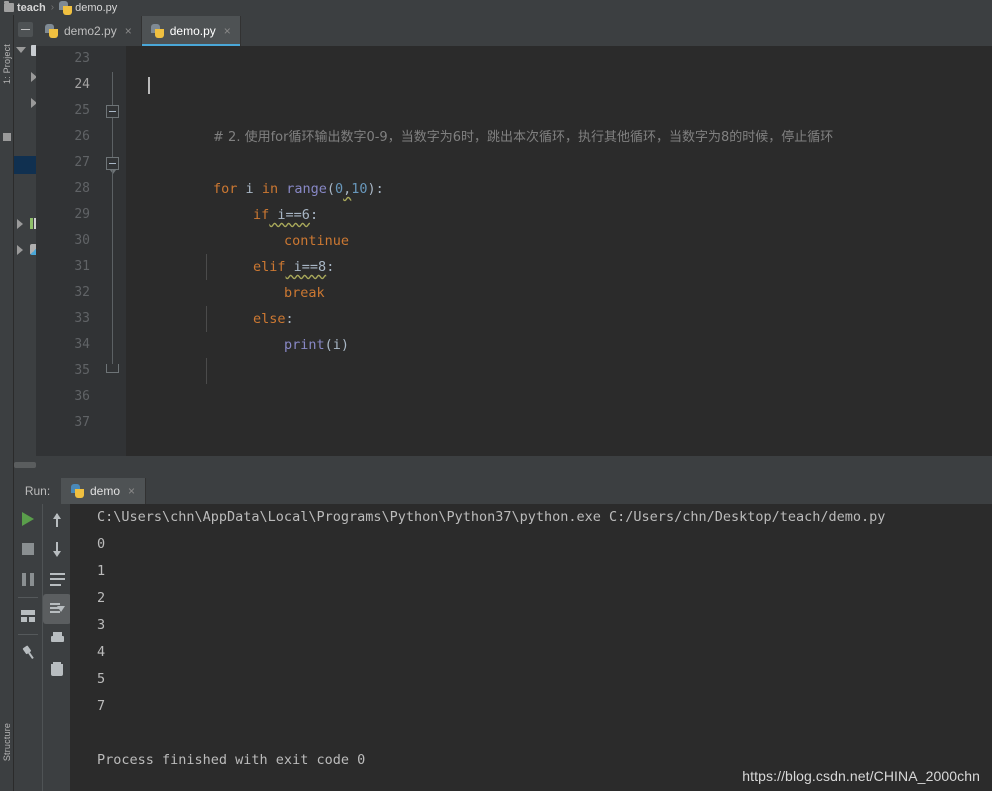 This screenshot has height=791, width=992. Describe the element at coordinates (861, 776) in the screenshot. I see `watermark: https://blog.csdn.net/CHINA_2000chn` at that location.